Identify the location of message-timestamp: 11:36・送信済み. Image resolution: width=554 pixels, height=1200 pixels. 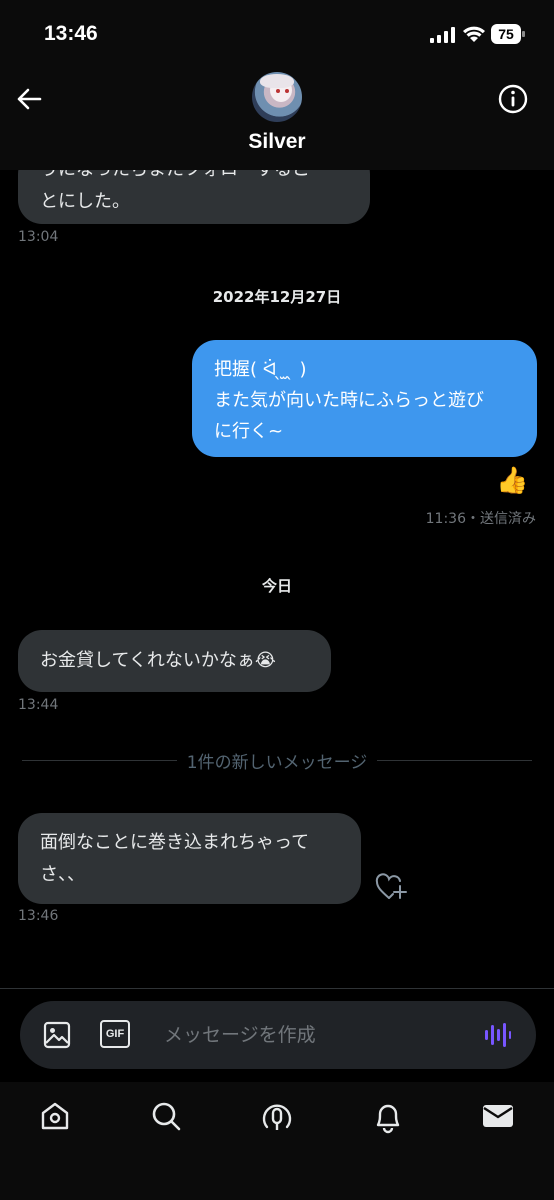
(480, 519).